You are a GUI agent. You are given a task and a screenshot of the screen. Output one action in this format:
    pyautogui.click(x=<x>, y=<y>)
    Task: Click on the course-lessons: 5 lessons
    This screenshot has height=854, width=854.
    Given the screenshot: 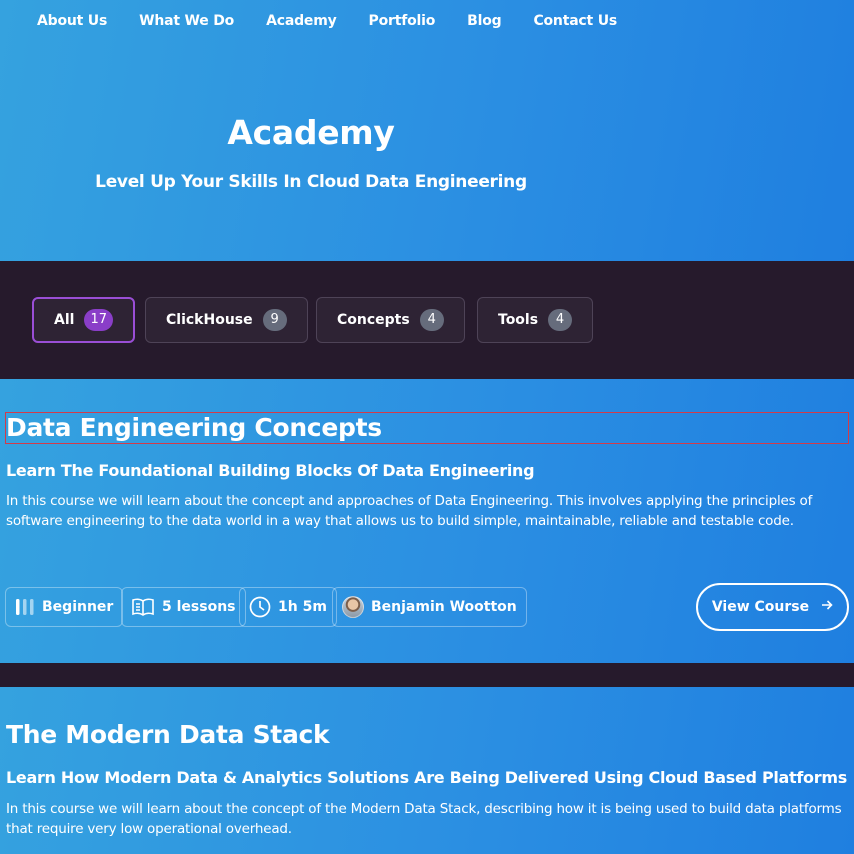 What is the action you would take?
    pyautogui.click(x=199, y=607)
    